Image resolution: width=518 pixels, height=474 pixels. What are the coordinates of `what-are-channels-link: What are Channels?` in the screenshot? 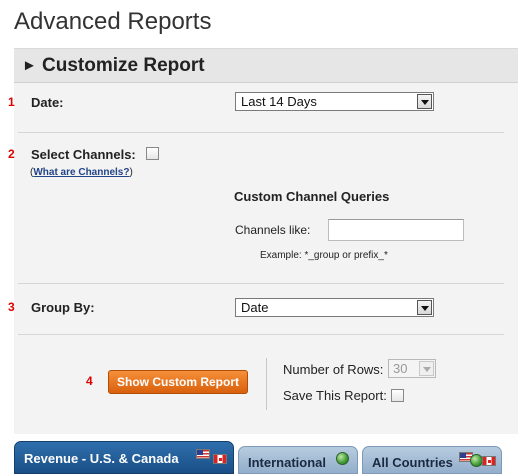 It's located at (81, 172).